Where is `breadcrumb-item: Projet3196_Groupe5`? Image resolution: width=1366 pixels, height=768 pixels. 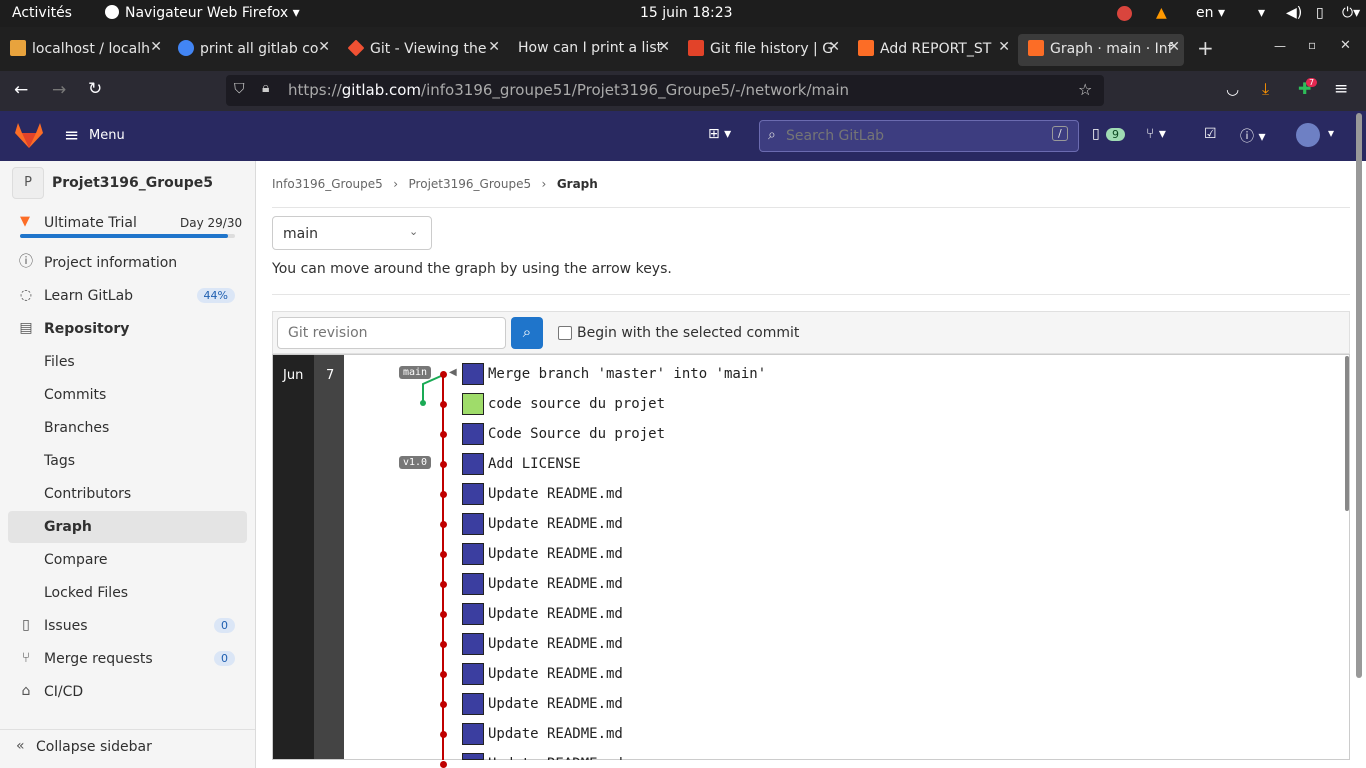 breadcrumb-item: Projet3196_Groupe5 is located at coordinates (470, 184).